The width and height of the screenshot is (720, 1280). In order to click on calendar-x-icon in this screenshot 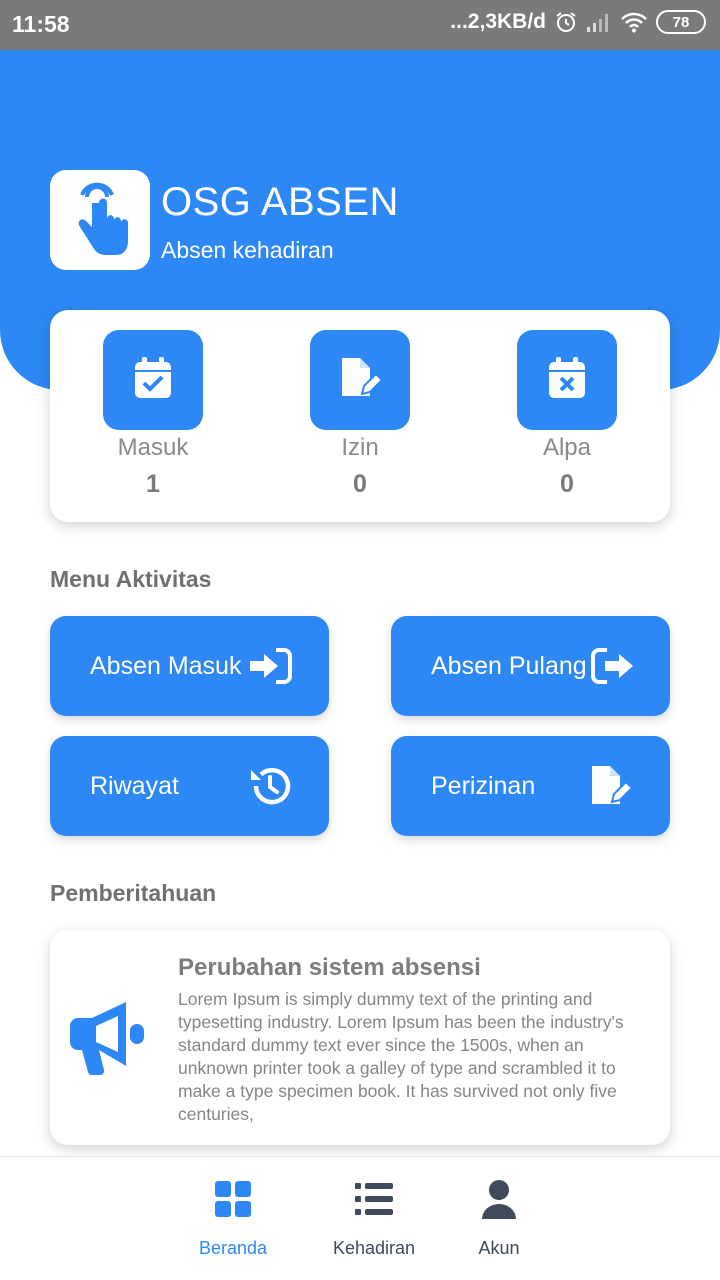, I will do `click(567, 380)`.